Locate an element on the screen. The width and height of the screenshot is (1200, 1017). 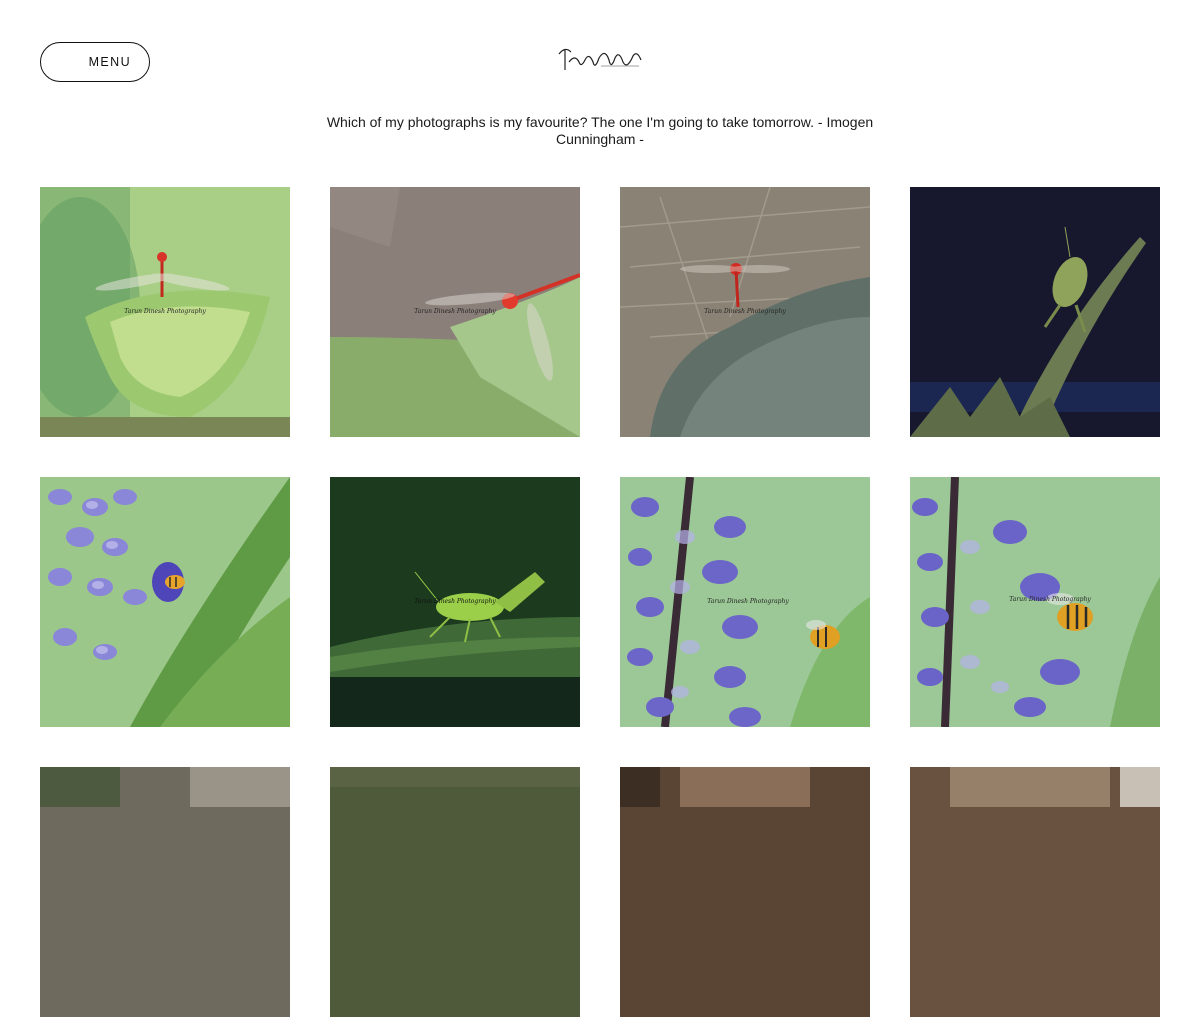
site-logo is located at coordinates (600, 60).